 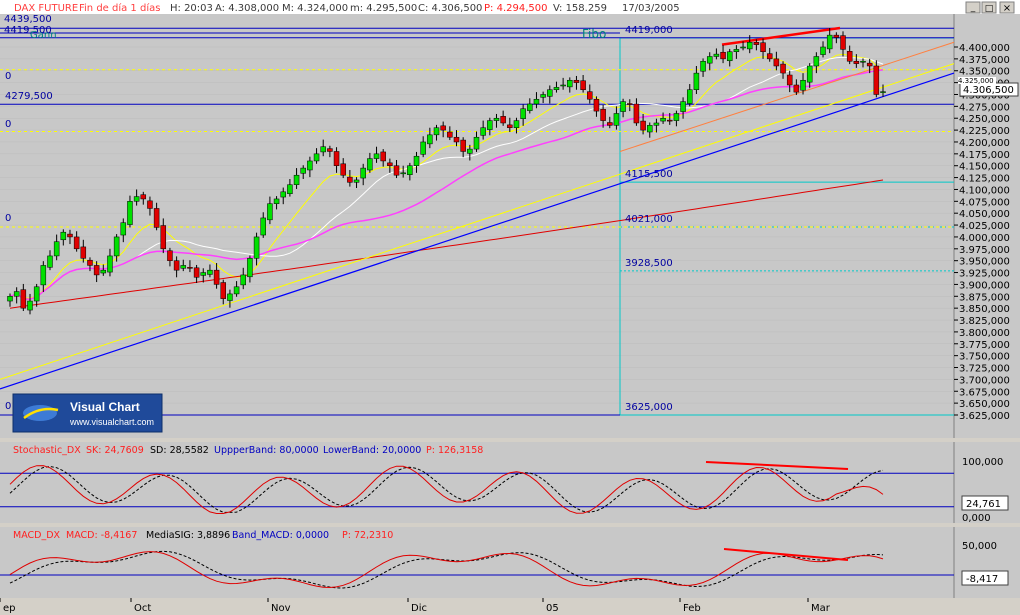 I want to click on visual-chart-logo: Visual Chart www.visualchart.com, so click(x=87, y=413).